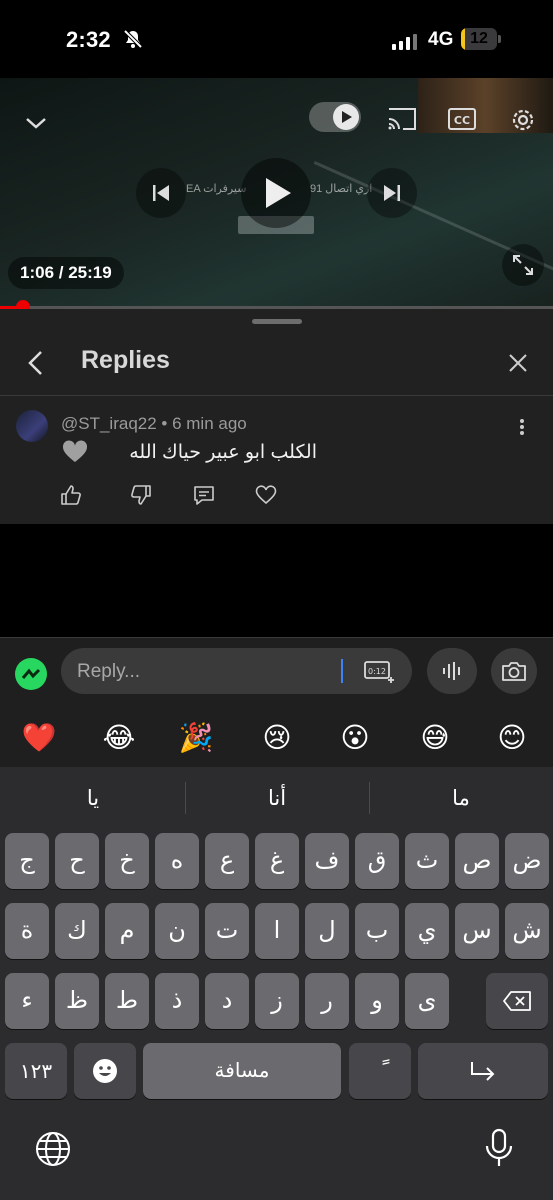 This screenshot has height=1200, width=553. I want to click on key-row1-4: ف, so click(327, 861).